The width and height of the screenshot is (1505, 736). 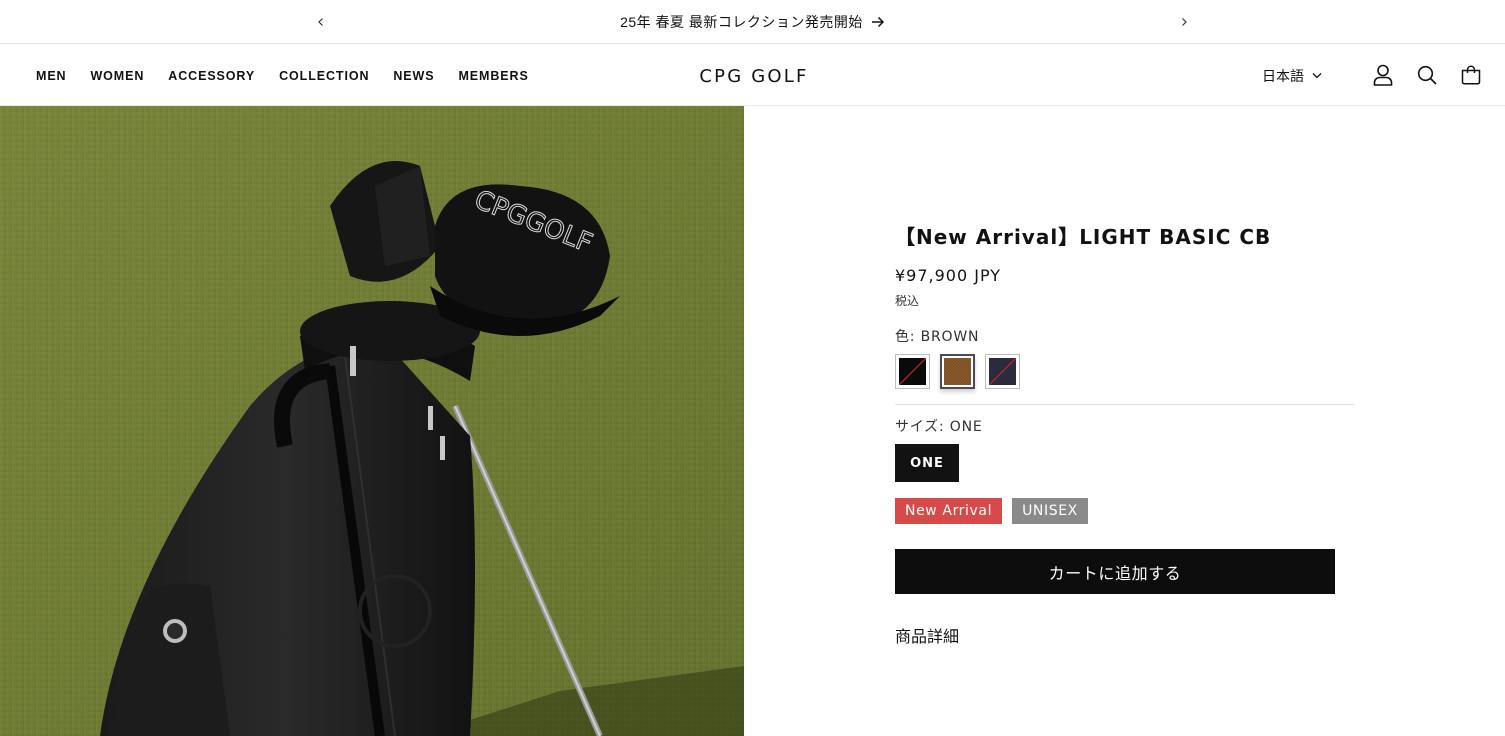 I want to click on divider, so click(x=1125, y=404).